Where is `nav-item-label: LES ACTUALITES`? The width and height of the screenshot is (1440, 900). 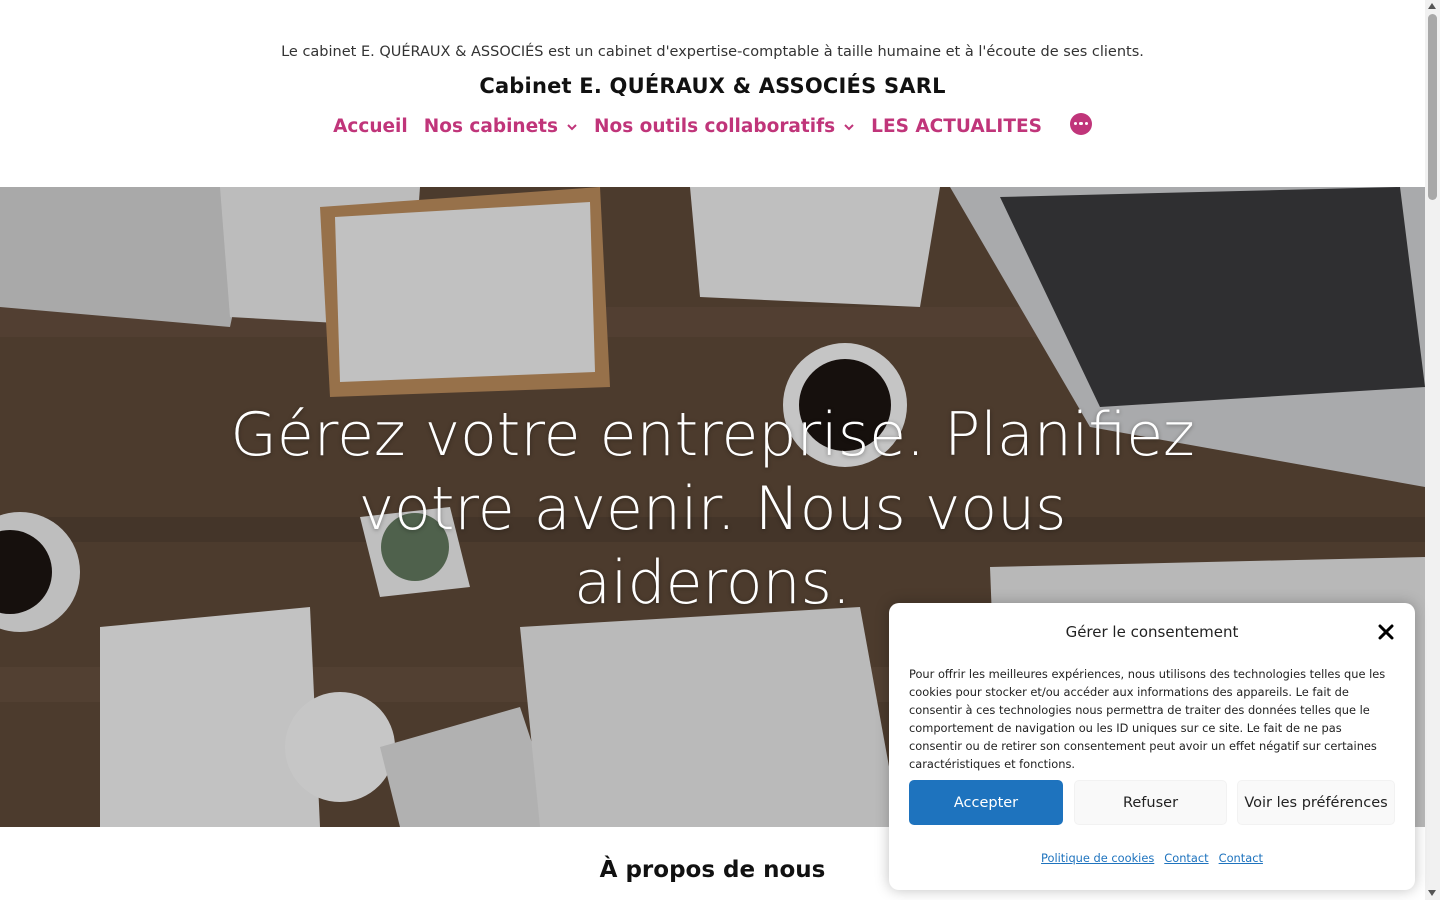
nav-item-label: LES ACTUALITES is located at coordinates (956, 126).